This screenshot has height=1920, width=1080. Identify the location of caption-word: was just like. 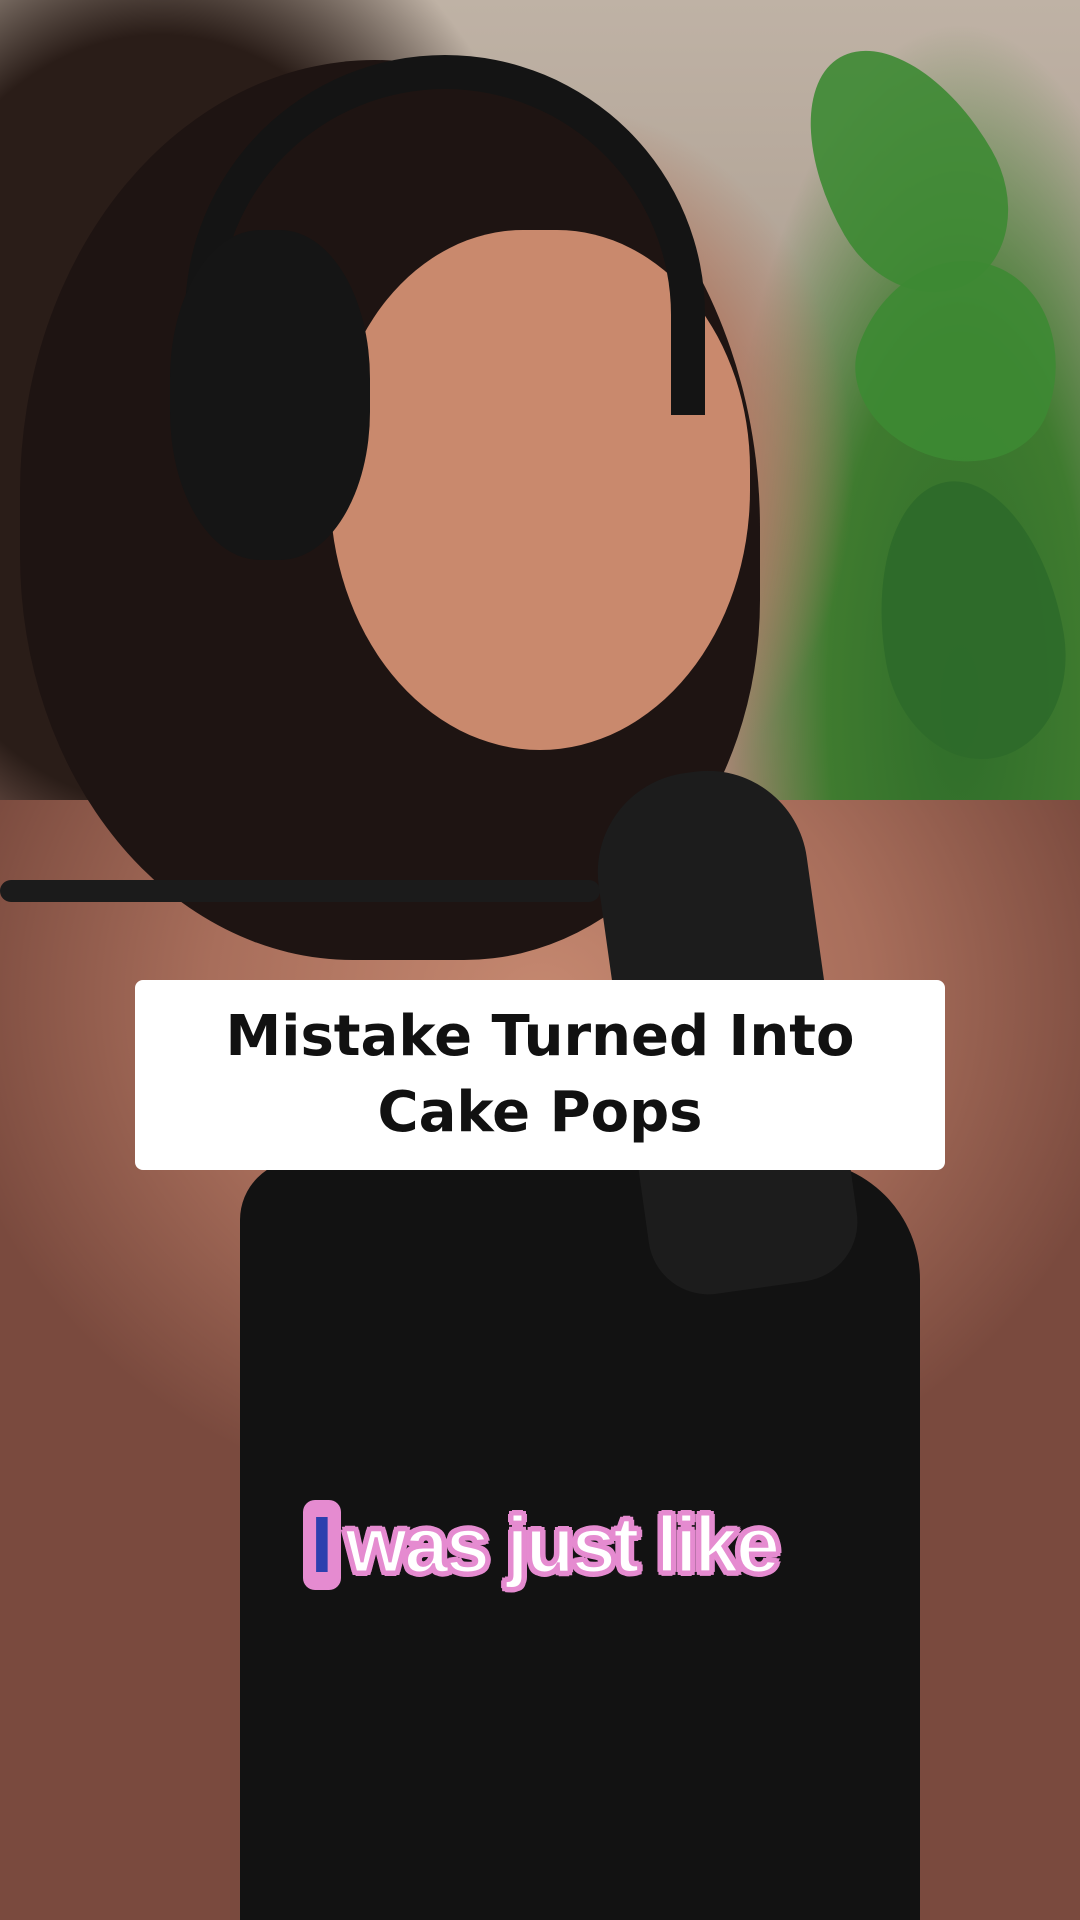
(562, 1545).